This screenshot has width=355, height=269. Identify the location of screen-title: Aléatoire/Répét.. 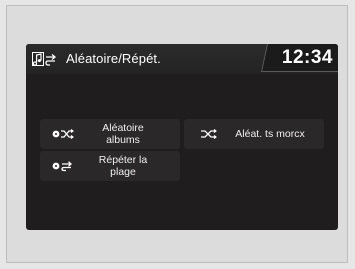
(113, 58).